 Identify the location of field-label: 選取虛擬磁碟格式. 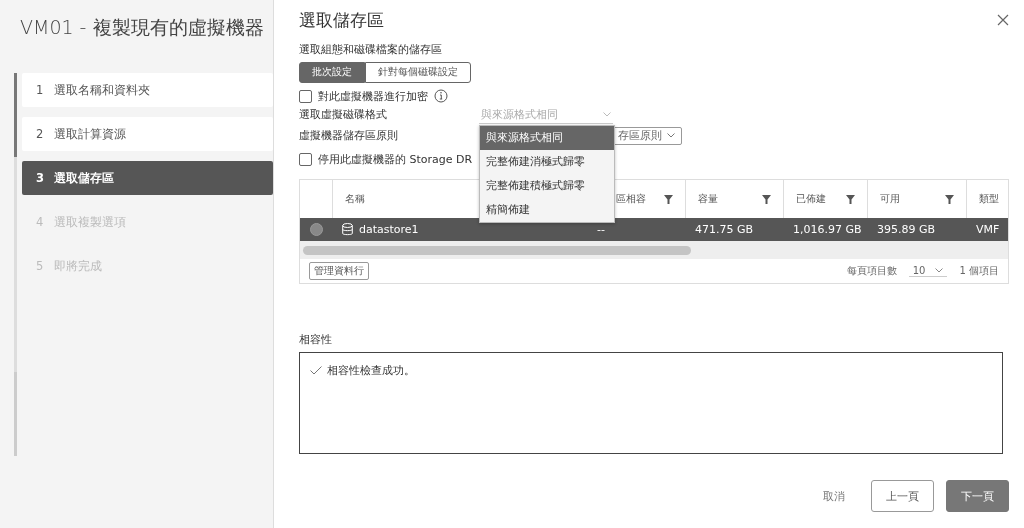
(343, 114).